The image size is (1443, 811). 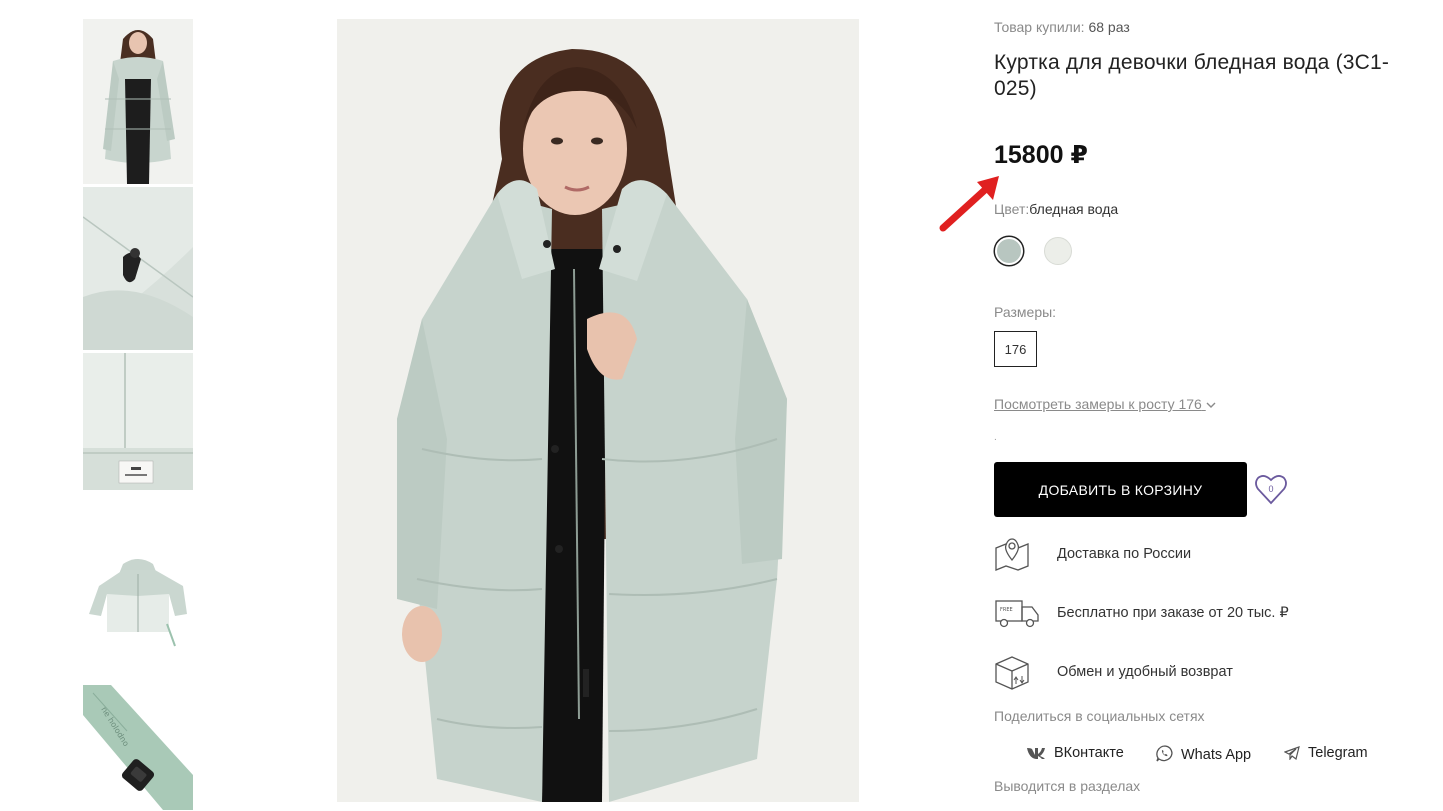 What do you see at coordinates (138, 747) in the screenshot?
I see `thumbnail-5: ne holodno` at bounding box center [138, 747].